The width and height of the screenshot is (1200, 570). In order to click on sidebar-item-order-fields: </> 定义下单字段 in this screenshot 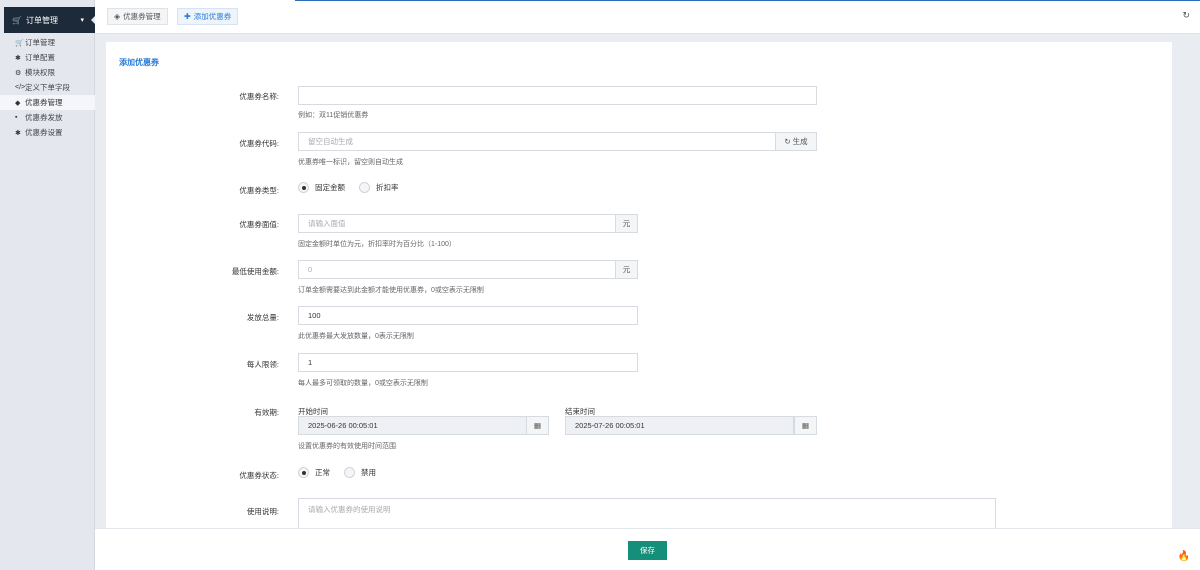, I will do `click(47, 87)`.